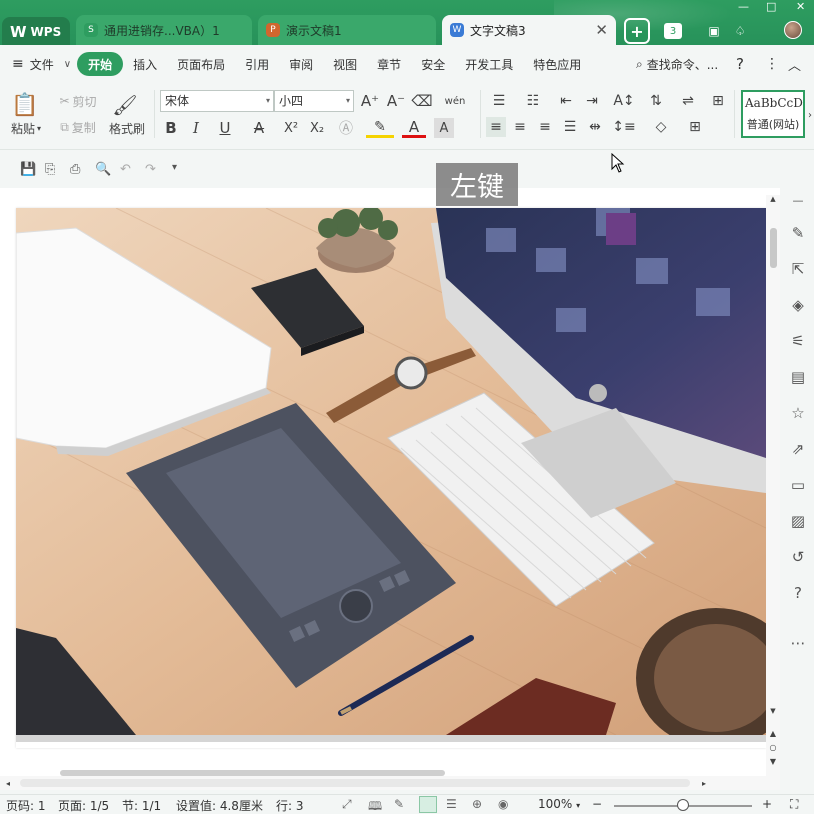 The width and height of the screenshot is (814, 814). Describe the element at coordinates (83, 805) in the screenshot. I see `status-page: 页面: 1/5` at that location.